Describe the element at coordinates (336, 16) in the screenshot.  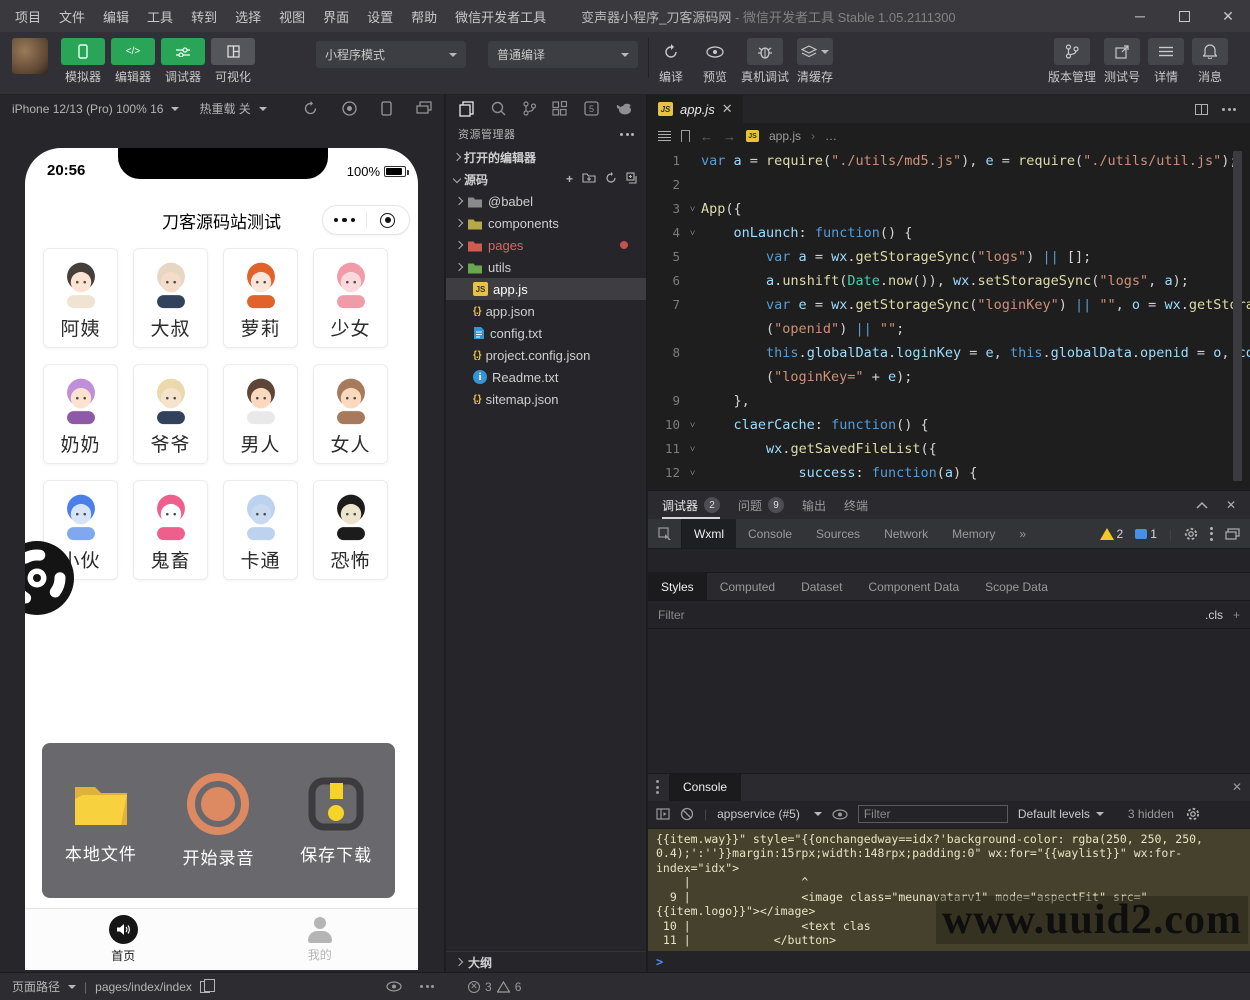
I see `menu-item-7: 界面` at that location.